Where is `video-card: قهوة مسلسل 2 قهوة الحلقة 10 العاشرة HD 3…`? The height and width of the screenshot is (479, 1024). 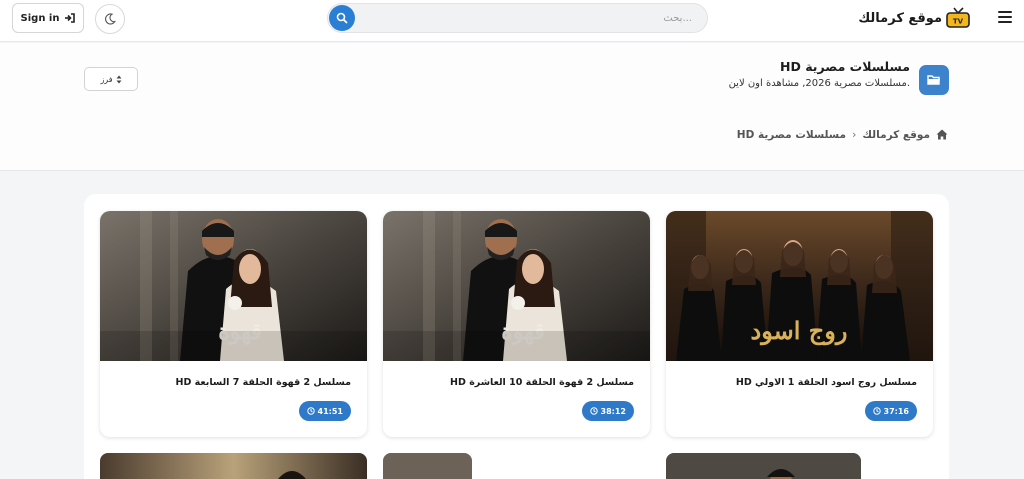 video-card: قهوة مسلسل 2 قهوة الحلقة 10 العاشرة HD 3… is located at coordinates (516, 324).